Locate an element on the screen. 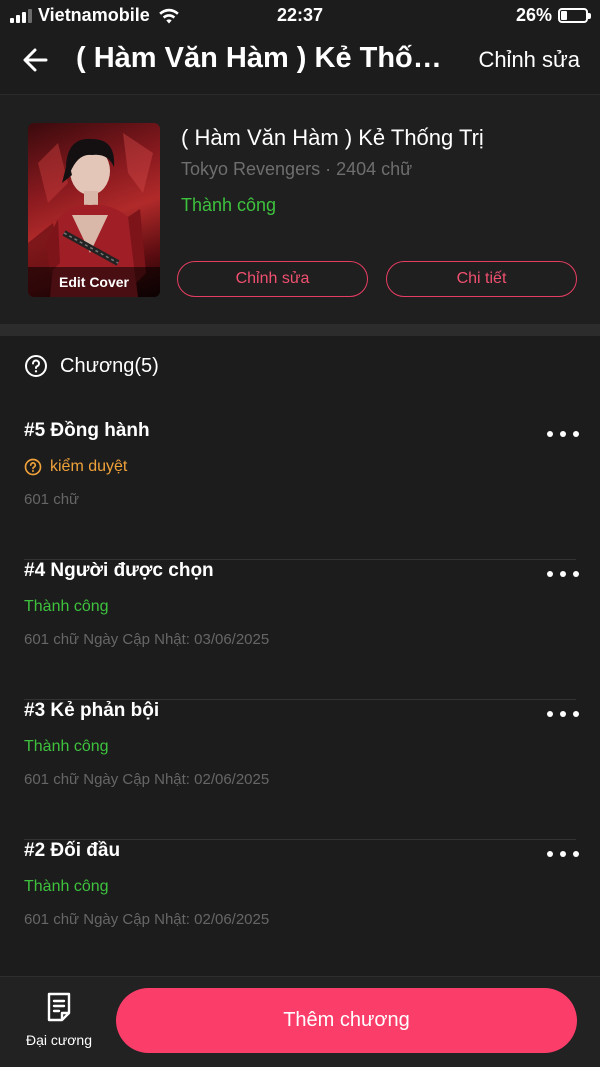 The height and width of the screenshot is (1067, 600). chapter-meta: 601 chữ Ngày Cập Nhật: 03/06/2025 is located at coordinates (147, 639).